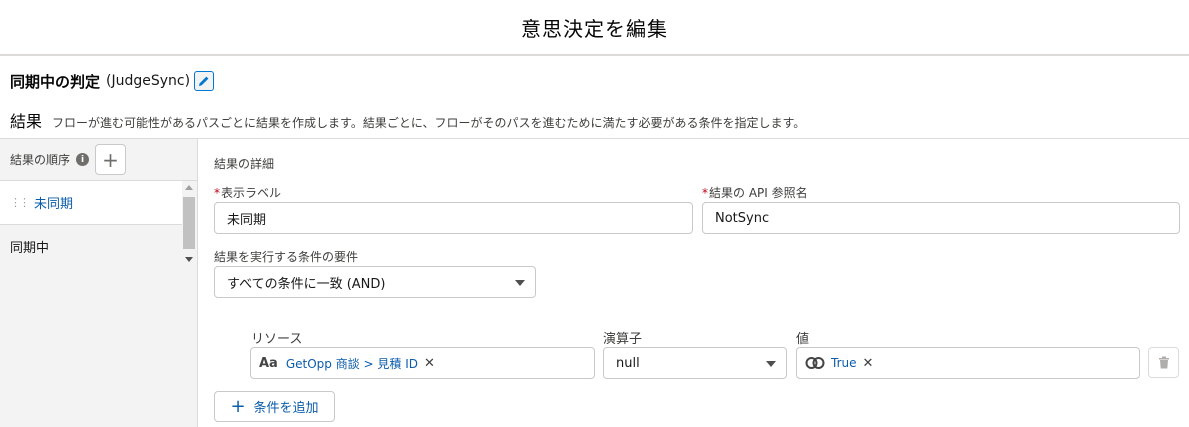 The width and height of the screenshot is (1189, 427). I want to click on edit-element-button, so click(204, 81).